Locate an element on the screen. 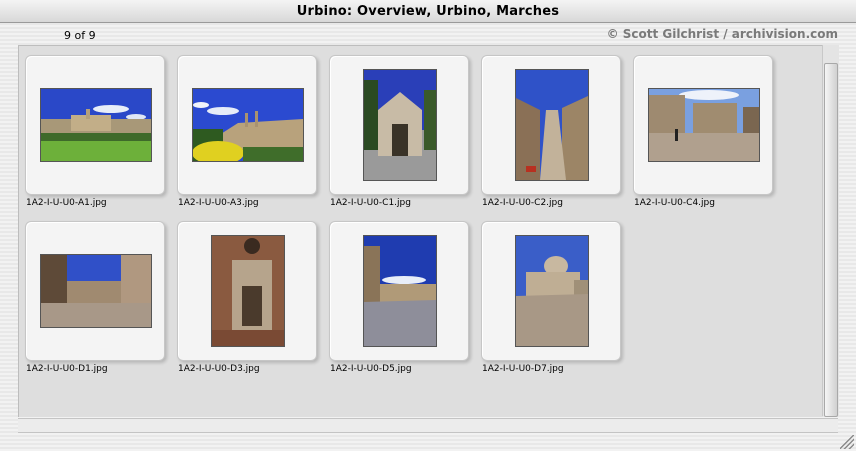  thumbnail-tile: 1A2-I-U-U0-D7.jpg is located at coordinates (551, 297).